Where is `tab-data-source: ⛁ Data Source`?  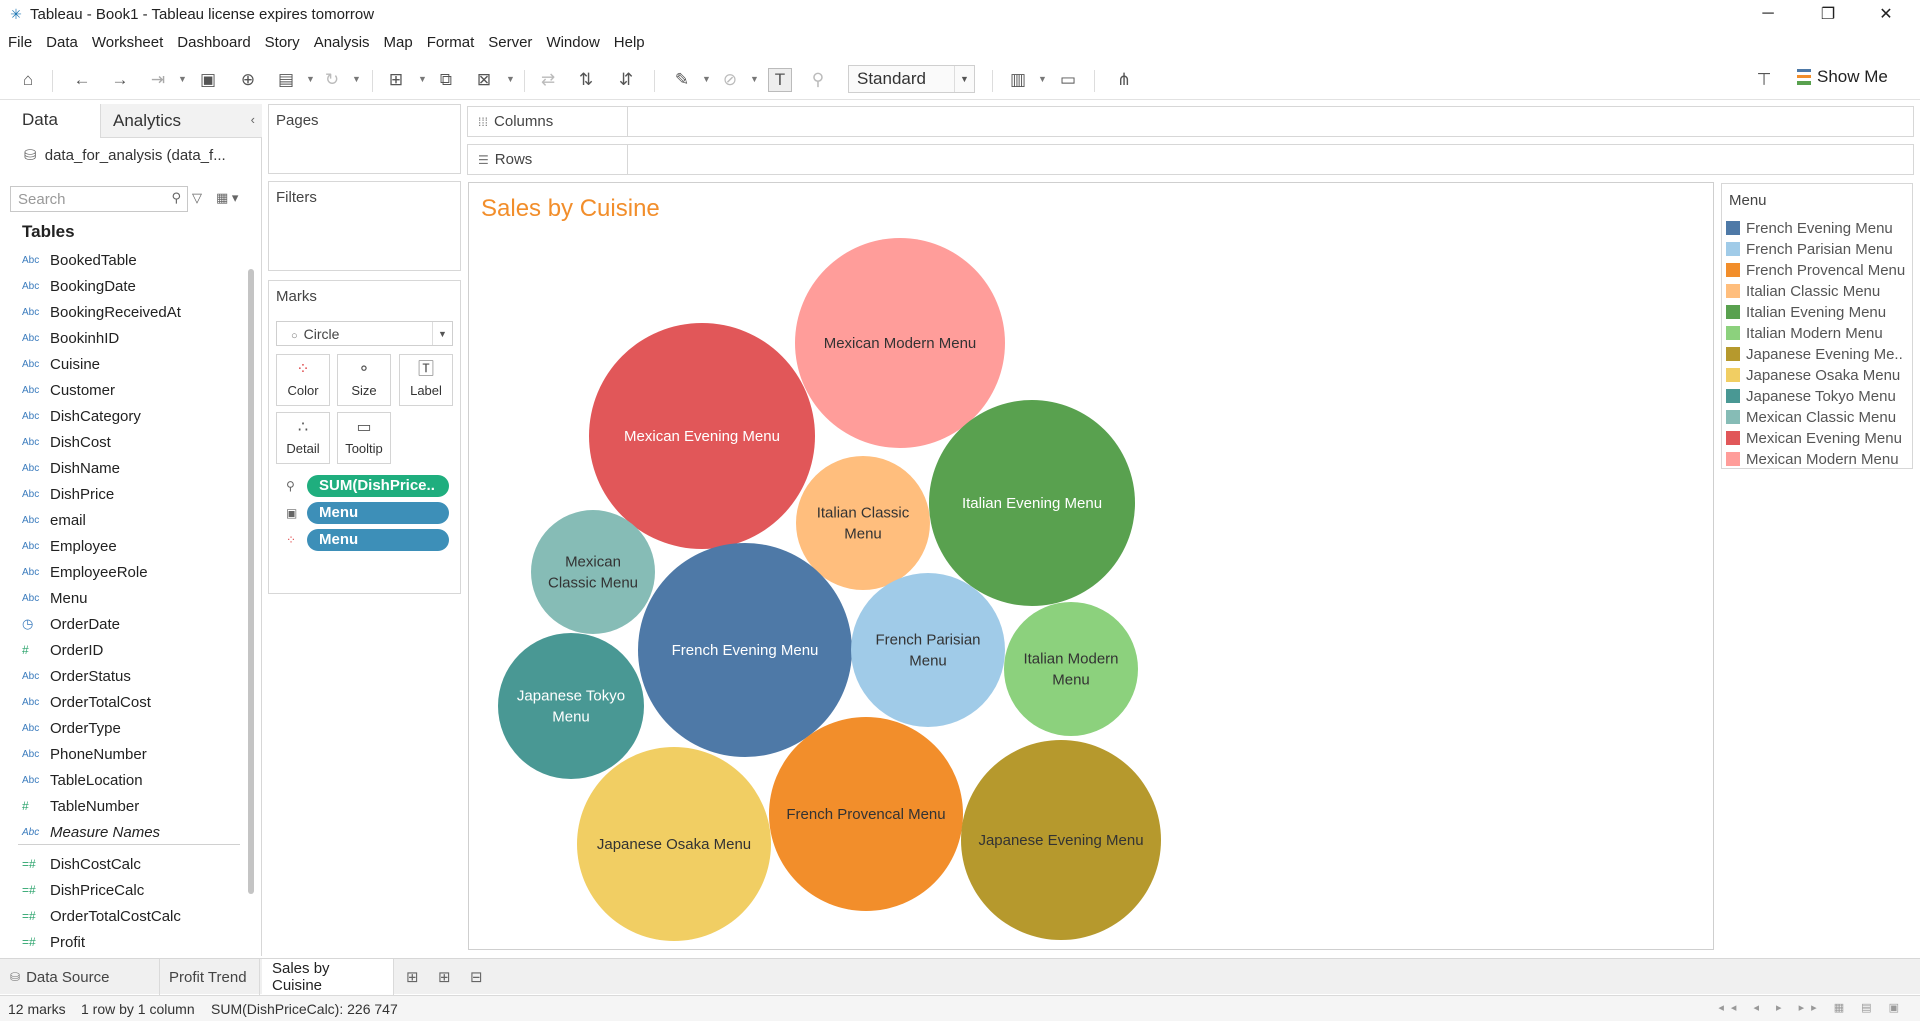
tab-data-source: ⛁ Data Source is located at coordinates (80, 977).